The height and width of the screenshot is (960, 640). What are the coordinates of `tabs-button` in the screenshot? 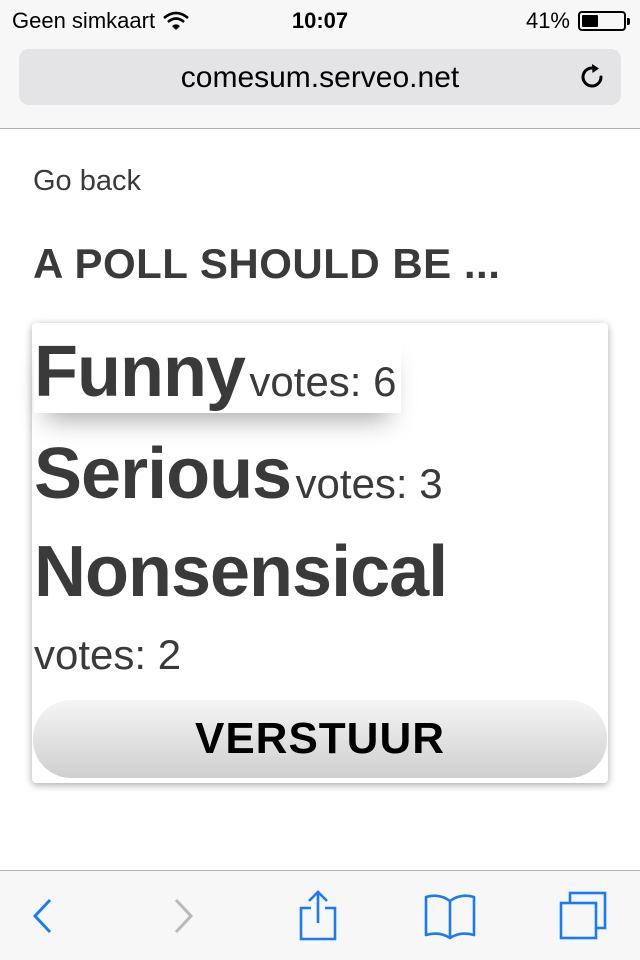 It's located at (583, 916).